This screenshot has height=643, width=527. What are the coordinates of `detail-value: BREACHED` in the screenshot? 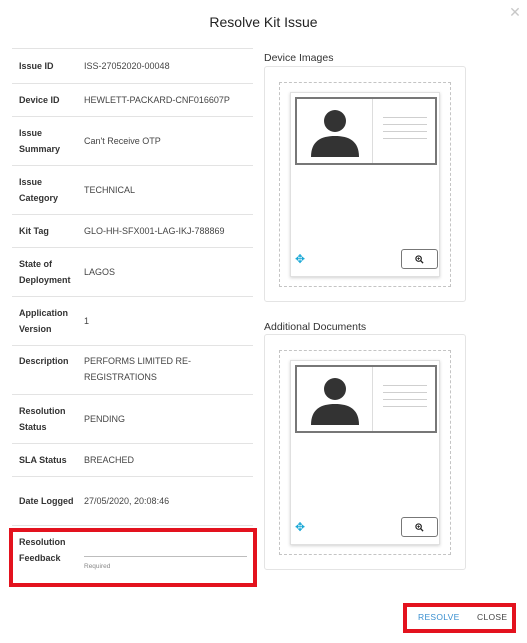 It's located at (109, 460).